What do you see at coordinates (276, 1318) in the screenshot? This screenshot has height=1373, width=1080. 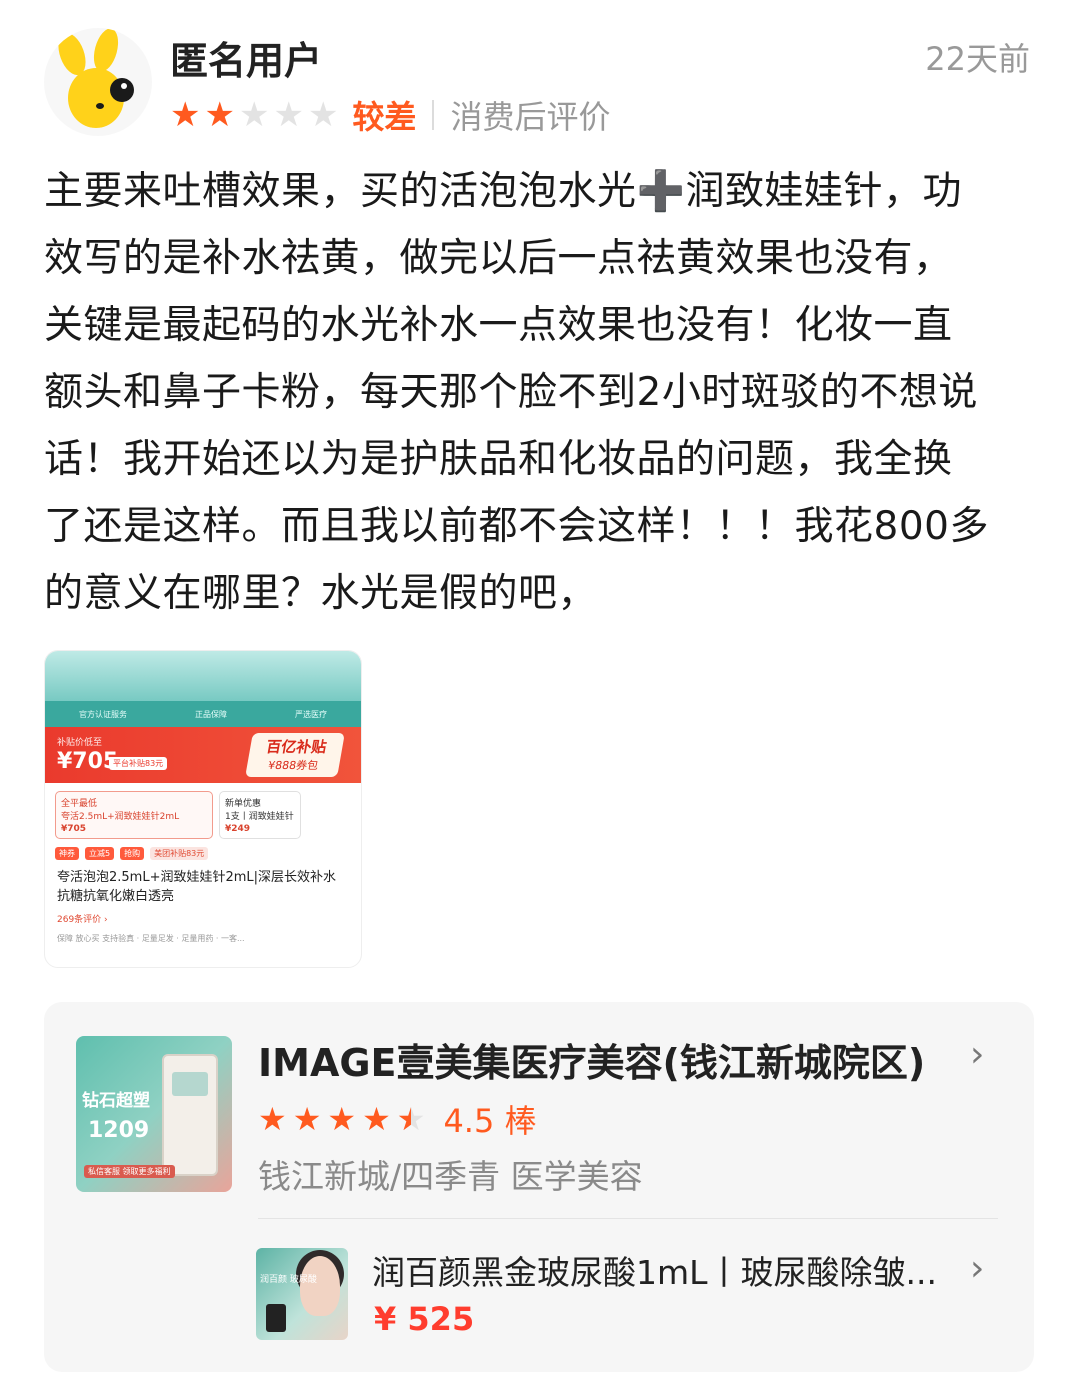 I see `product-bottle` at bounding box center [276, 1318].